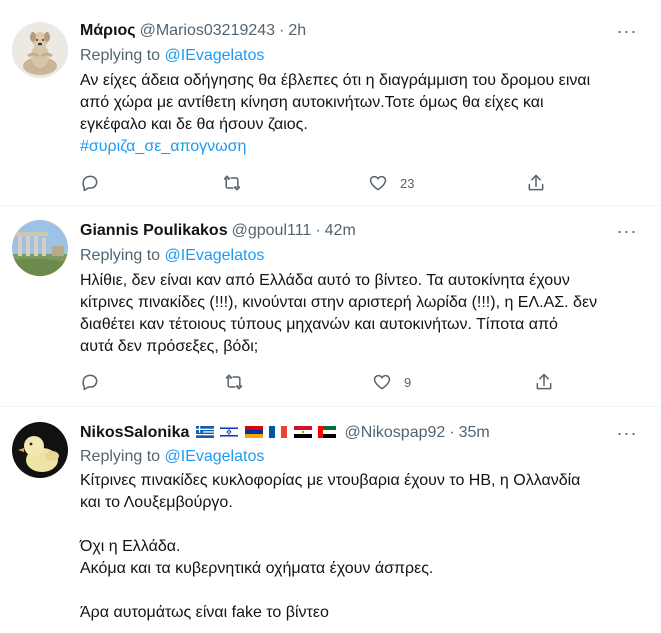 The height and width of the screenshot is (633, 661). What do you see at coordinates (340, 230) in the screenshot?
I see `timestamp: 42m` at bounding box center [340, 230].